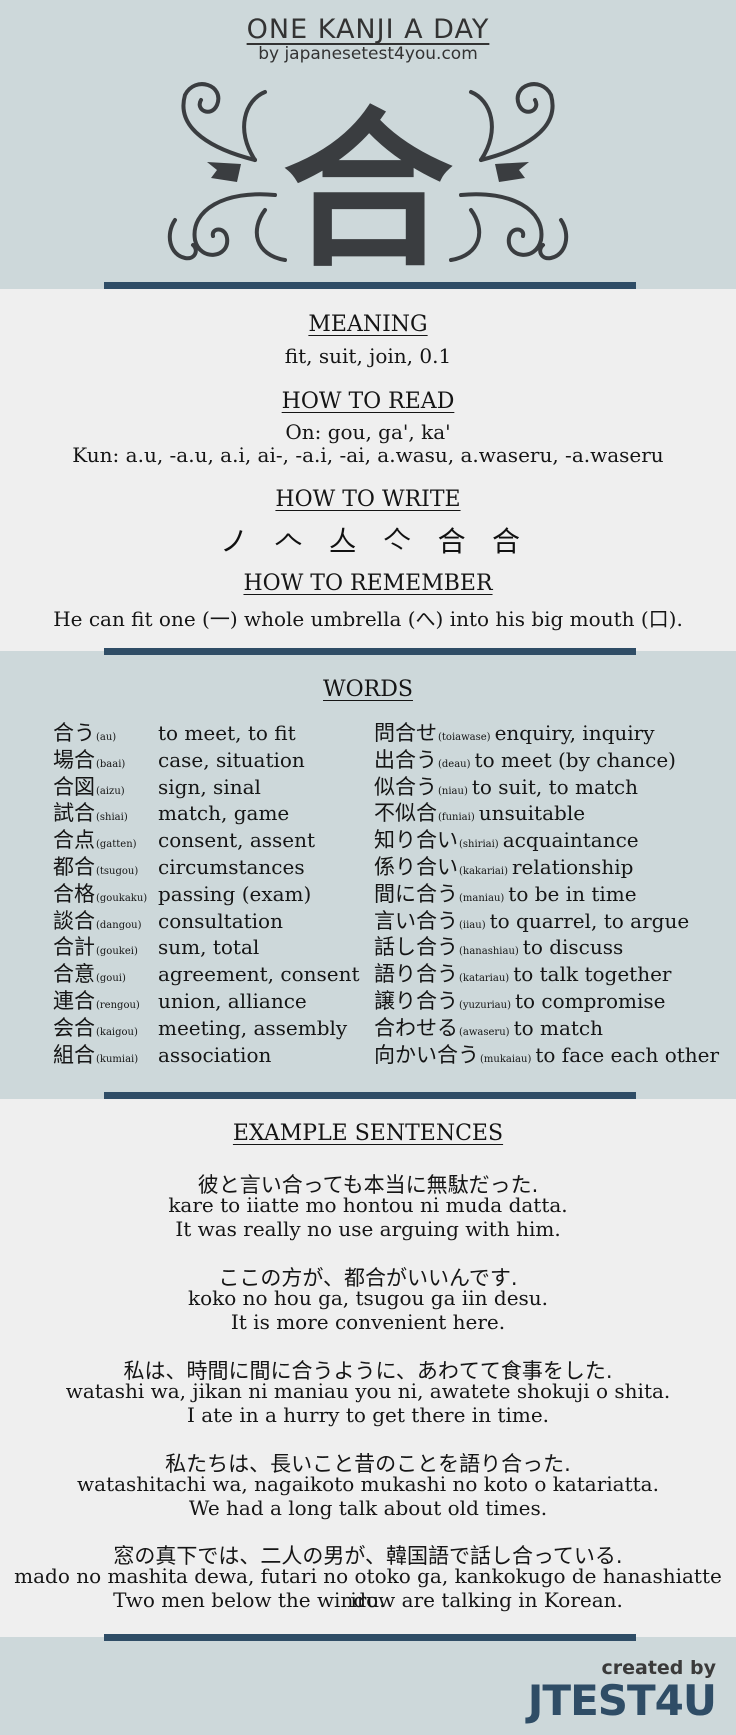 The width and height of the screenshot is (736, 1735). What do you see at coordinates (106, 737) in the screenshot?
I see `word-reading: (au)` at bounding box center [106, 737].